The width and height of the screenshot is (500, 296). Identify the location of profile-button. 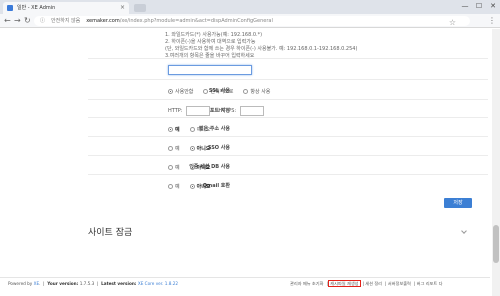
(446, 7).